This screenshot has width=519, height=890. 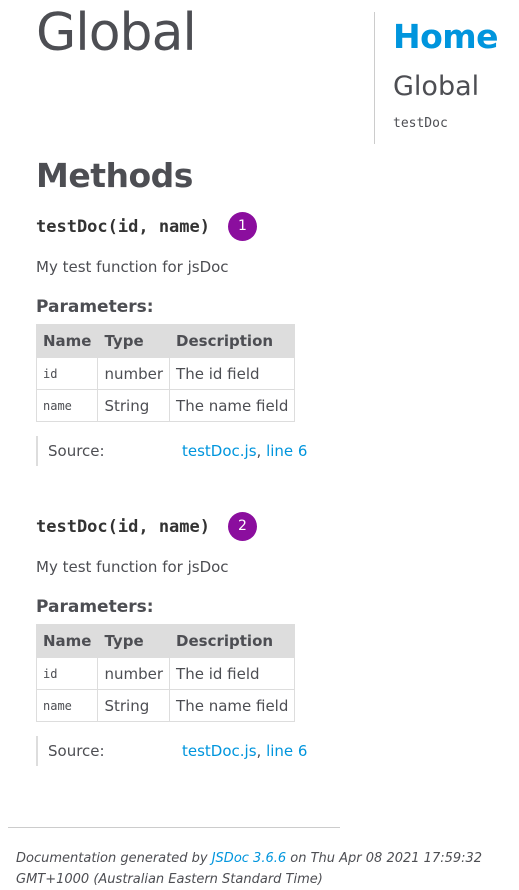 What do you see at coordinates (116, 33) in the screenshot?
I see `page-title: Global` at bounding box center [116, 33].